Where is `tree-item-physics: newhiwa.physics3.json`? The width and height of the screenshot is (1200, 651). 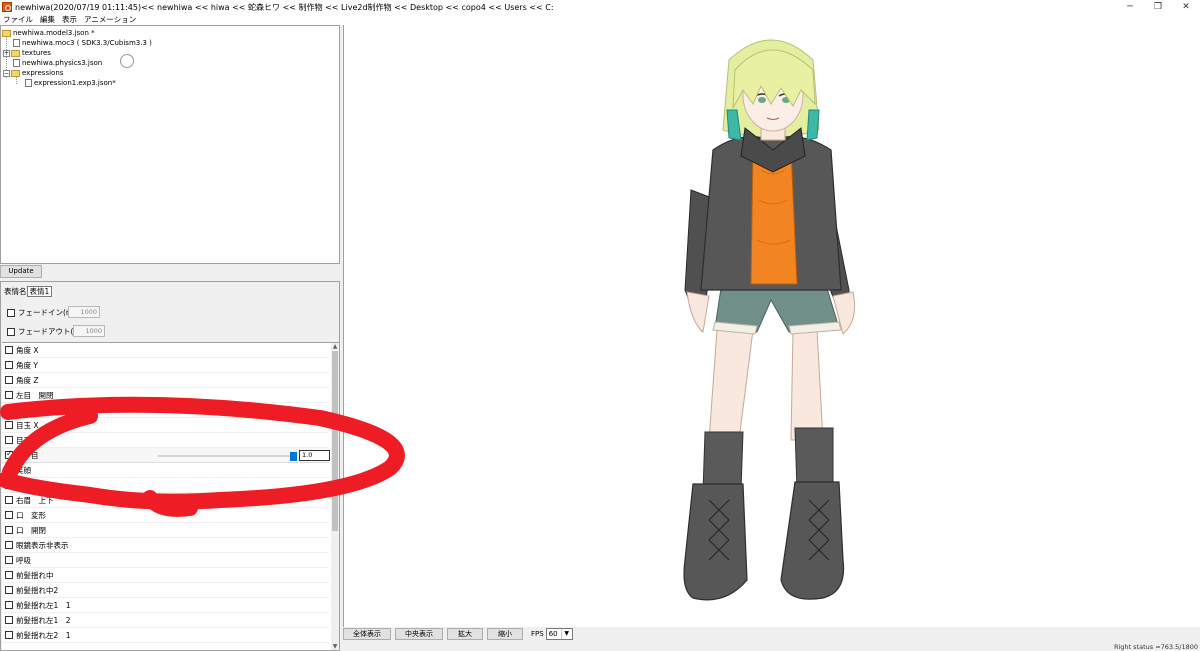 tree-item-physics: newhiwa.physics3.json is located at coordinates (57, 63).